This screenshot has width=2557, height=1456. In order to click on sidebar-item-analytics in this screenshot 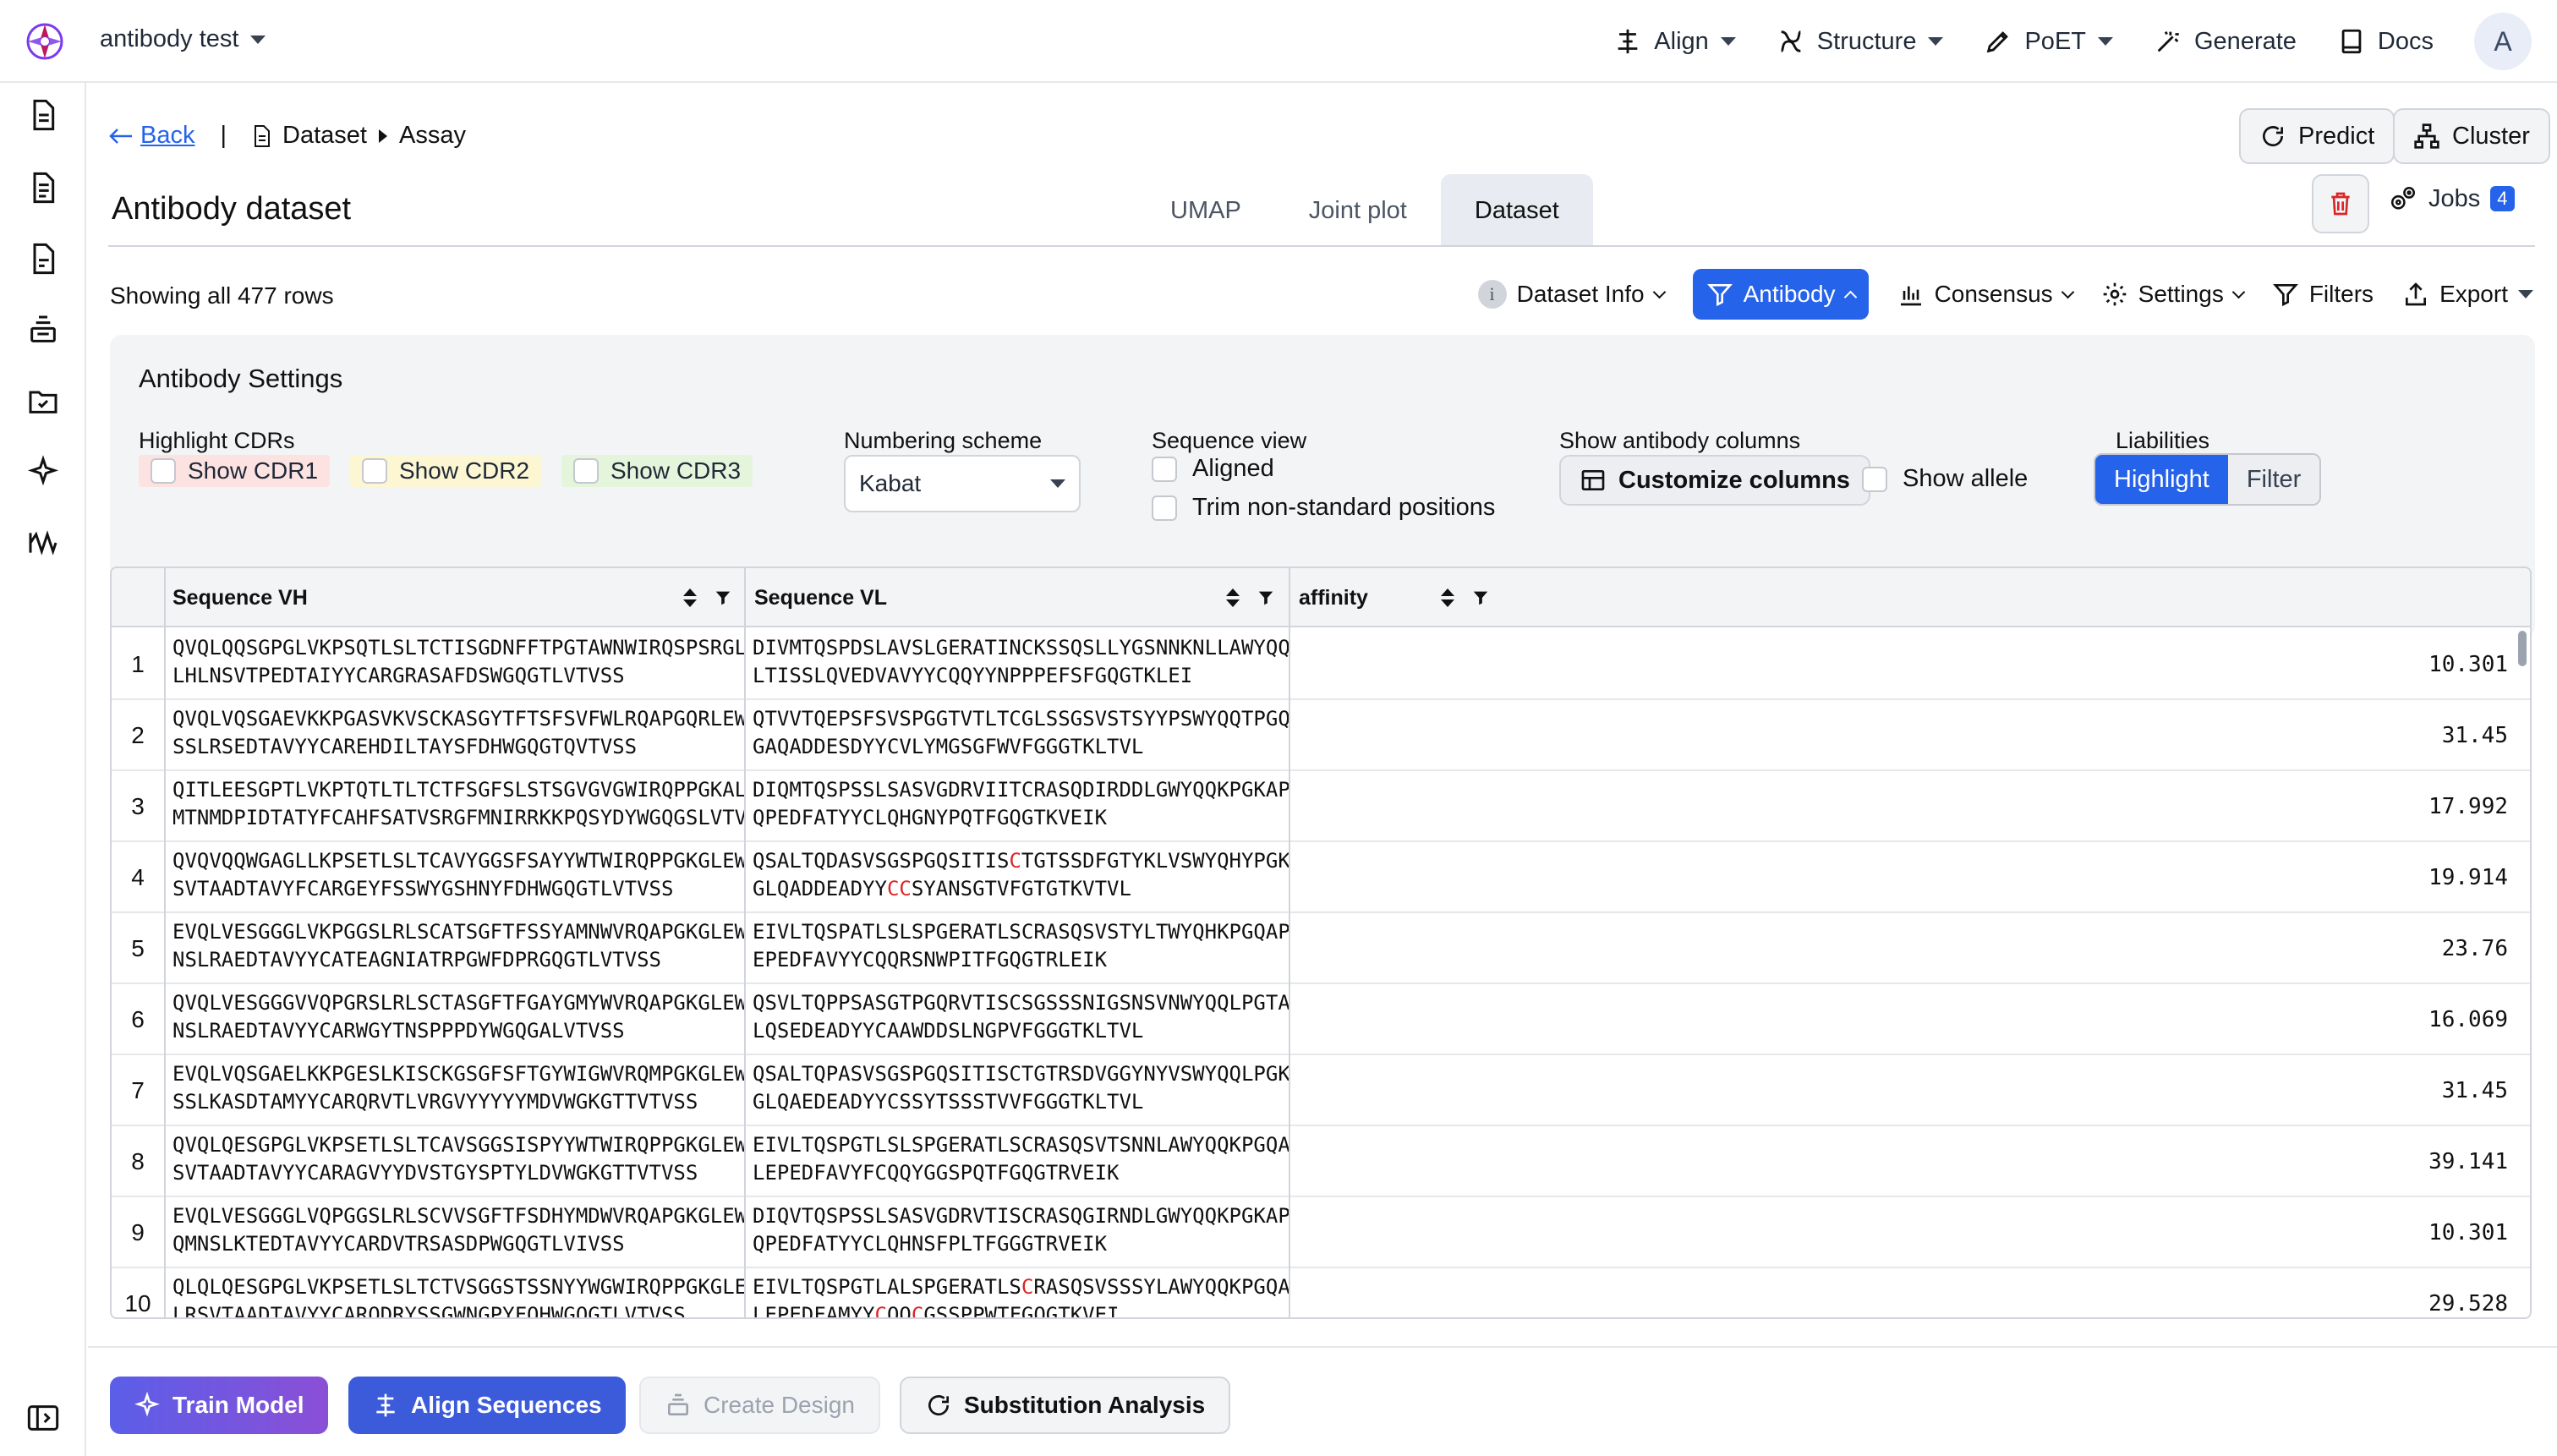, I will do `click(43, 543)`.